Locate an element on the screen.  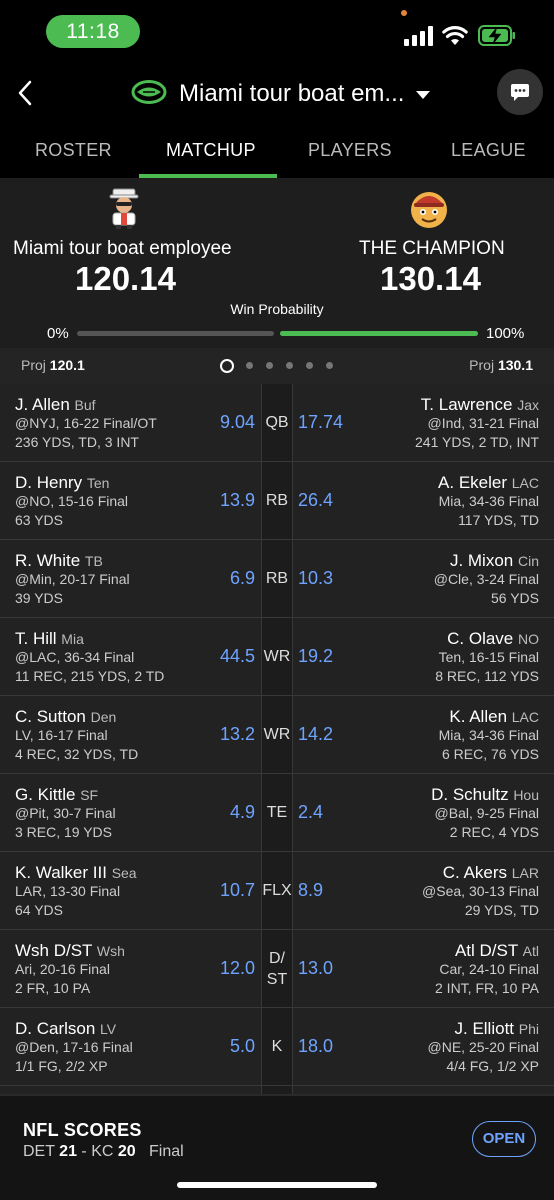
away-player-name: T. Lawrence Jax is located at coordinates (480, 405).